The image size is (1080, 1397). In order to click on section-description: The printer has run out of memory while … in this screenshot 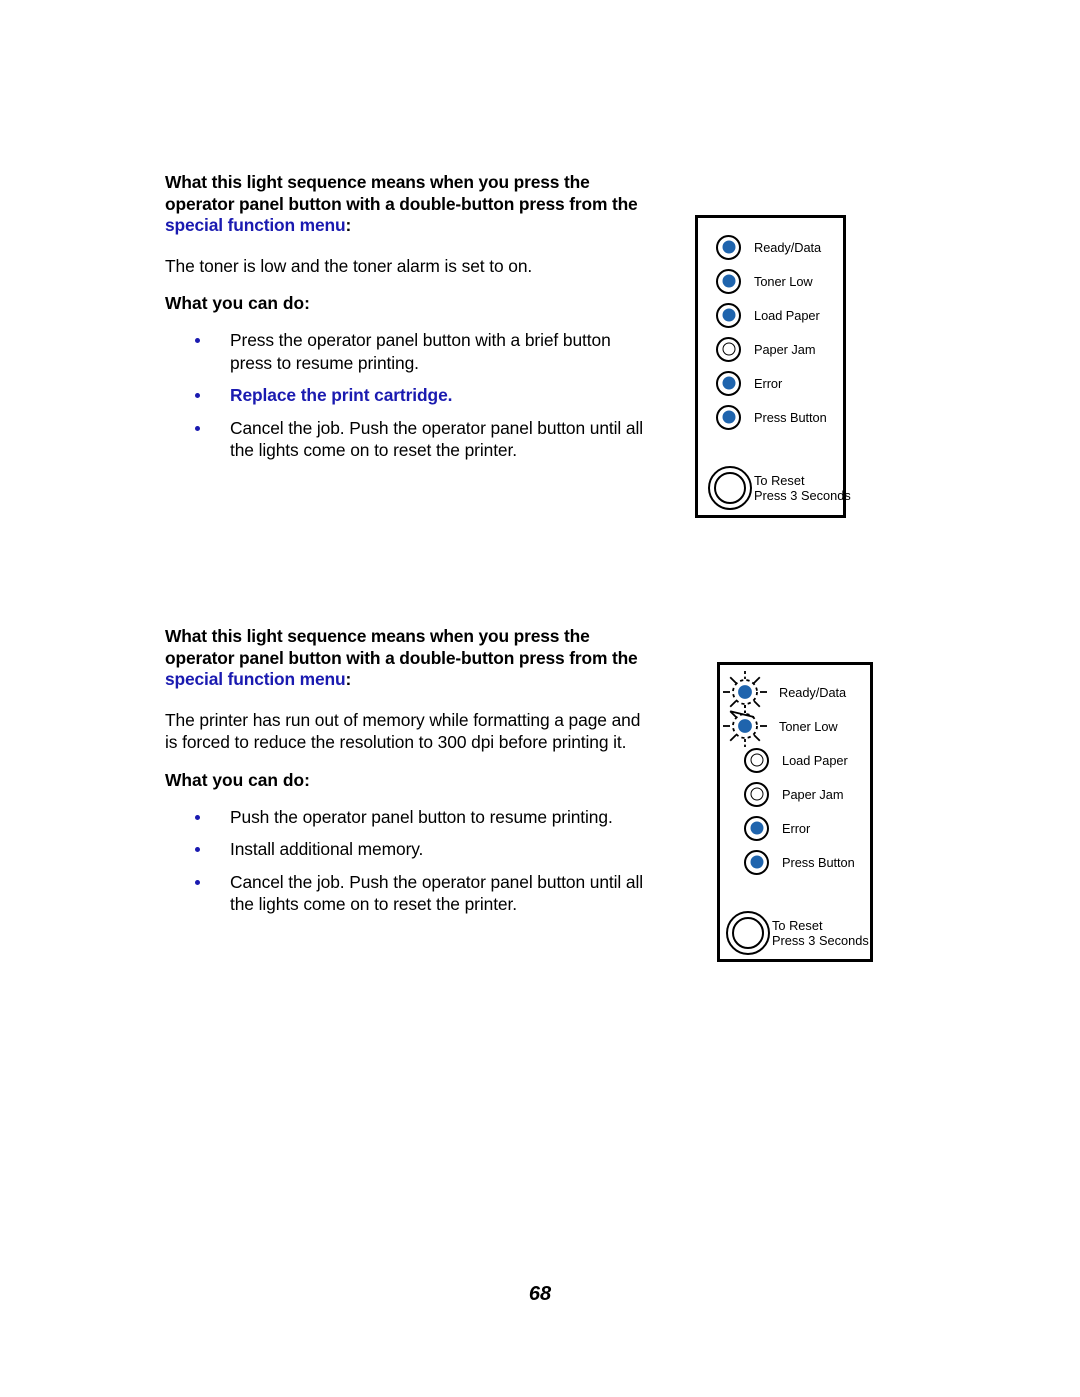, I will do `click(403, 731)`.